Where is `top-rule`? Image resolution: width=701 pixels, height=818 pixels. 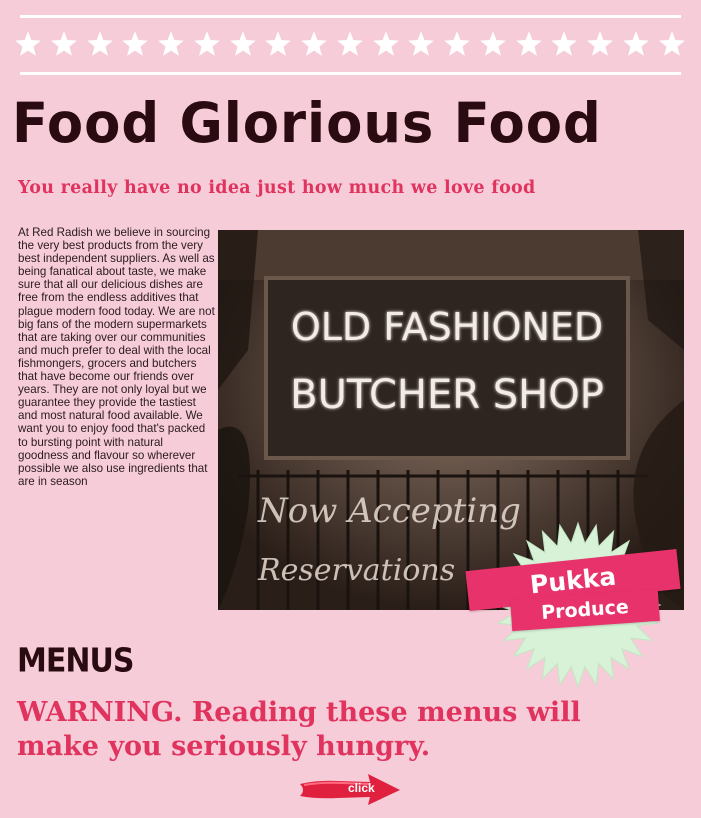
top-rule is located at coordinates (350, 16).